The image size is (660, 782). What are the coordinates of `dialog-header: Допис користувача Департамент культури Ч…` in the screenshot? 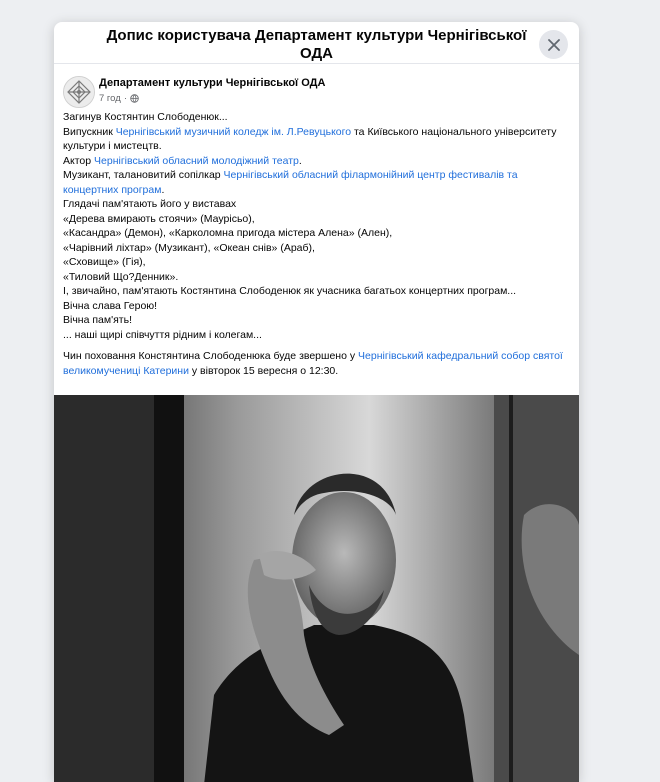 It's located at (316, 43).